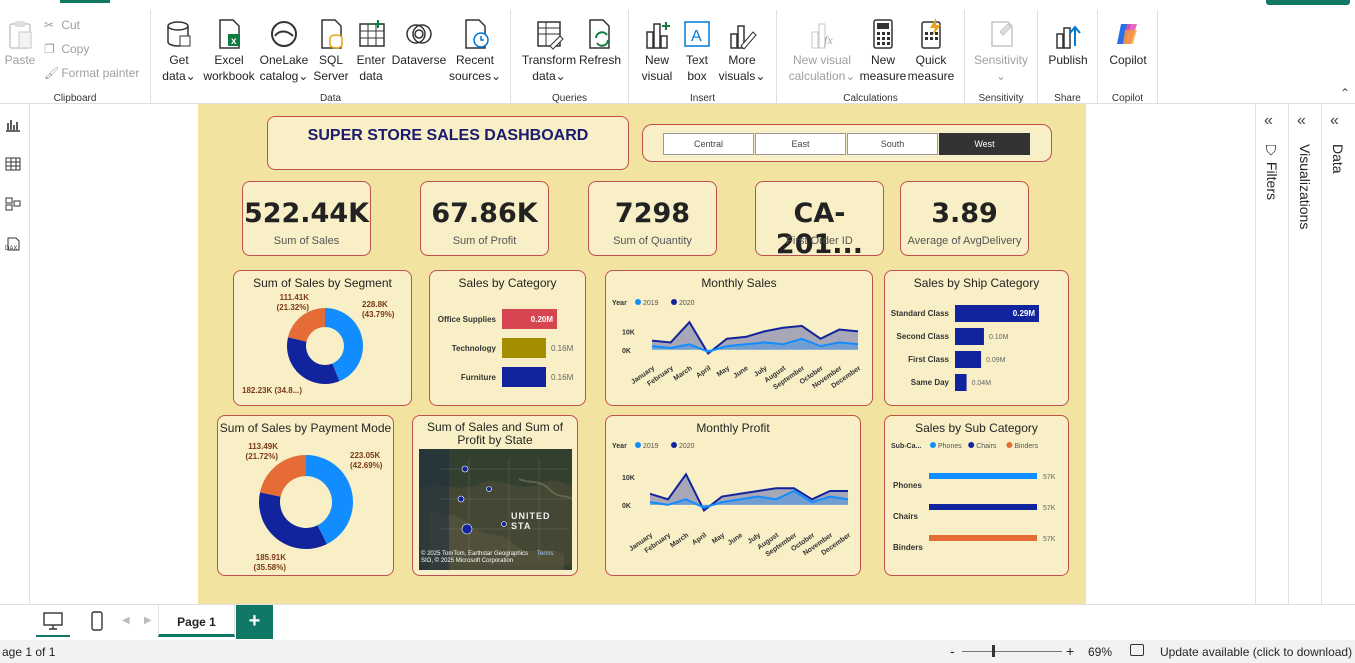 This screenshot has height=663, width=1355. Describe the element at coordinates (677, 622) in the screenshot. I see `page-tabs-bar: ◀ ▶ Page 1 +` at that location.